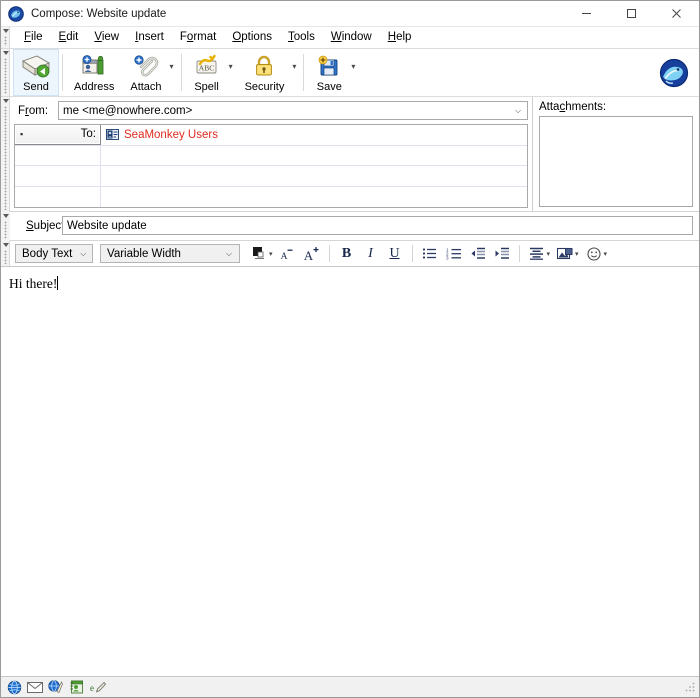  Describe the element at coordinates (350, 686) in the screenshot. I see `status-bar: e` at that location.